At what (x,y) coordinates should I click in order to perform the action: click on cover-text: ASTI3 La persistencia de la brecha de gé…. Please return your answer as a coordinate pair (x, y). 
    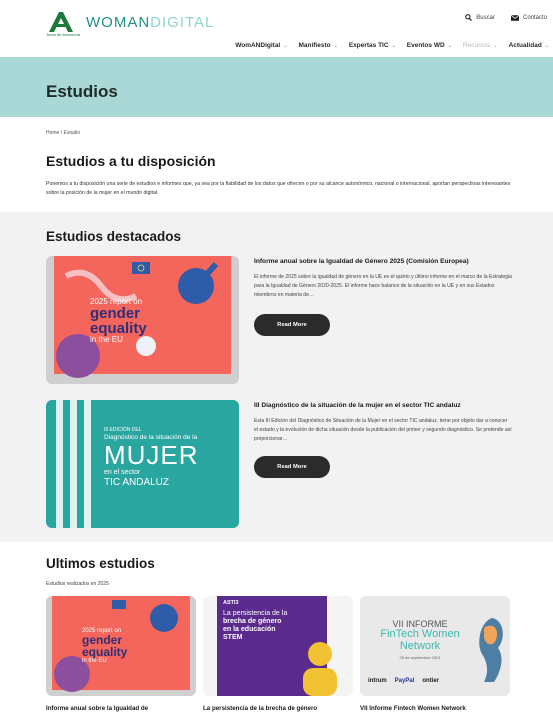
    Looking at the image, I should click on (255, 621).